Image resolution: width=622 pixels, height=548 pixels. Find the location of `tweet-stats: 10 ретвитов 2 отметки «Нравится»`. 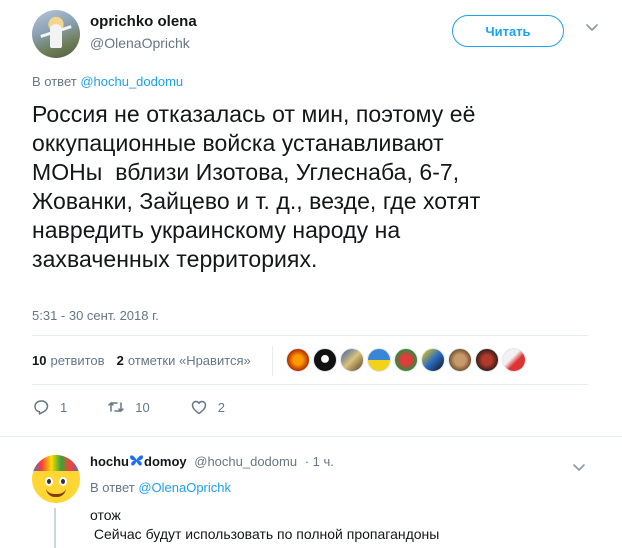

tweet-stats: 10 ретвитов 2 отметки «Нравится» is located at coordinates (152, 361).